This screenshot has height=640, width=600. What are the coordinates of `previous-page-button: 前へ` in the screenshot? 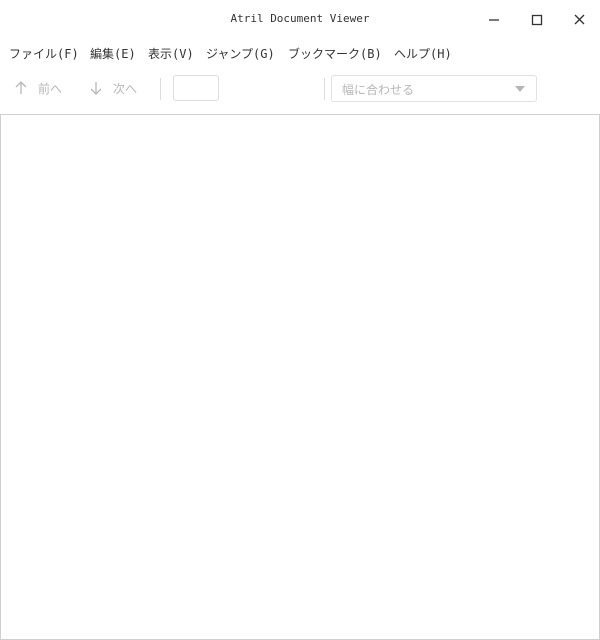 It's located at (37, 88).